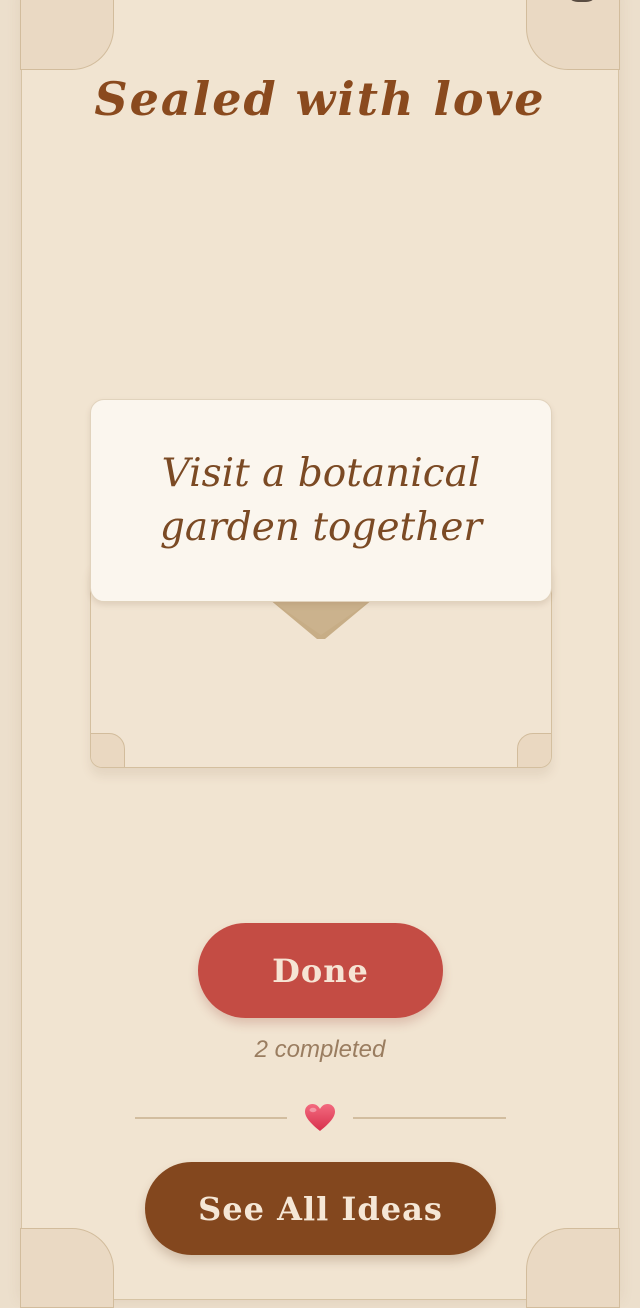 The image size is (640, 1308). I want to click on idea-text: Visit a botanical garden together, so click(321, 500).